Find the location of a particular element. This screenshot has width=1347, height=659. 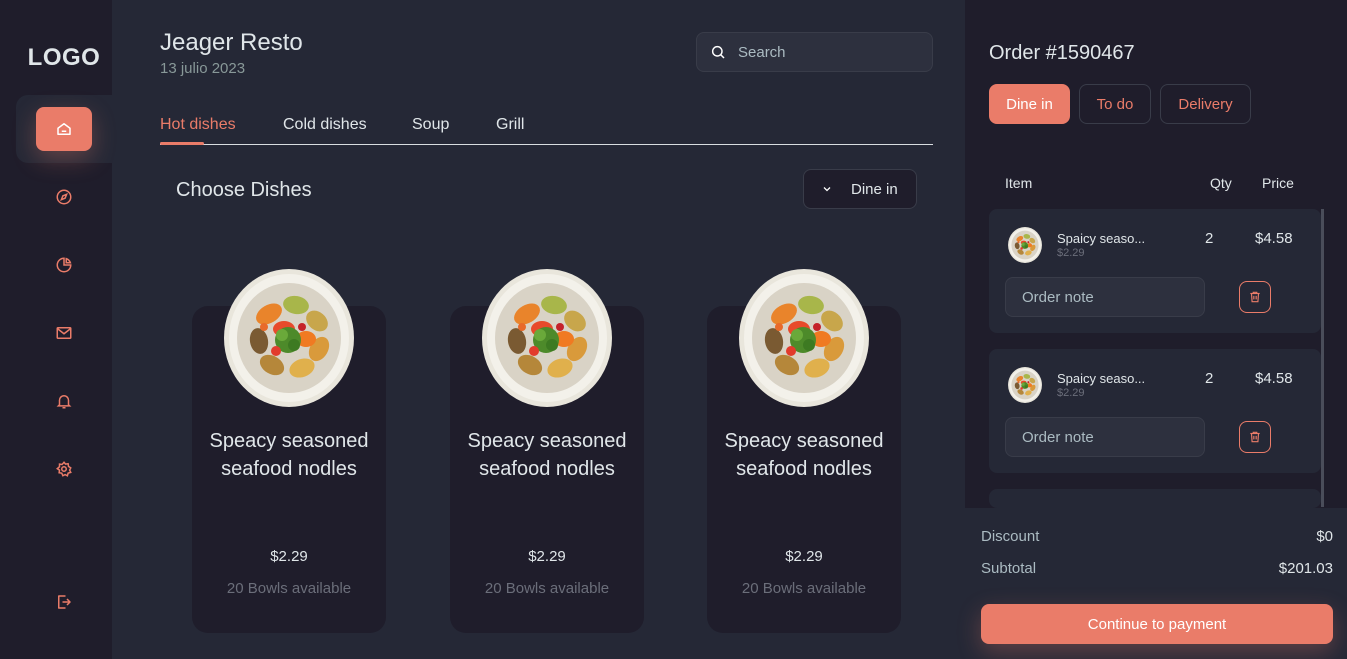

sidebar: LOGO is located at coordinates (56, 329).